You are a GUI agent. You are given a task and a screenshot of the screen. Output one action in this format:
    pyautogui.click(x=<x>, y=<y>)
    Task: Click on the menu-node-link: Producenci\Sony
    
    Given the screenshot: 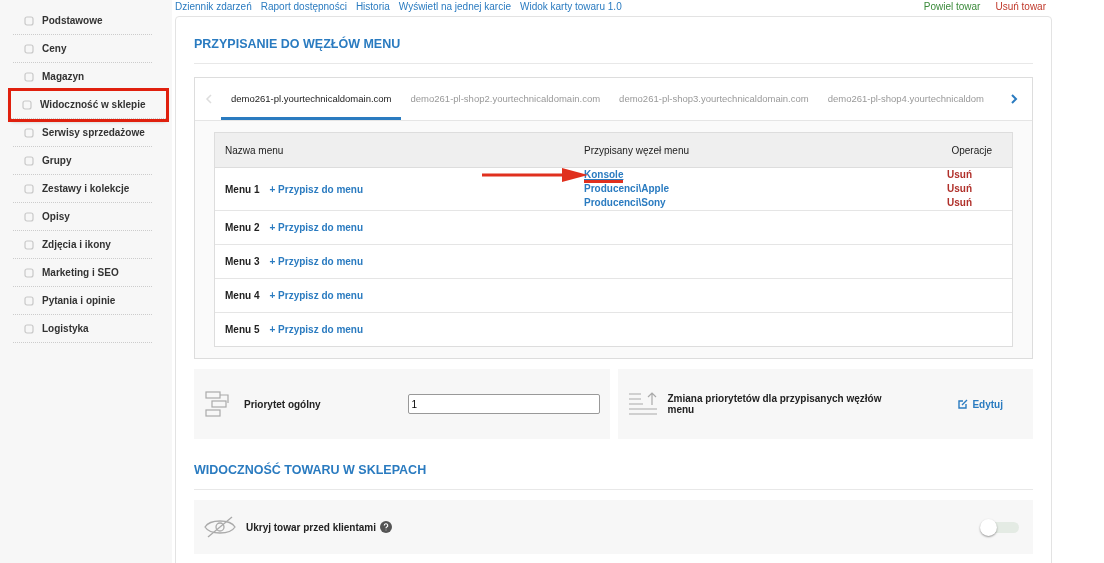 What is the action you would take?
    pyautogui.click(x=625, y=202)
    